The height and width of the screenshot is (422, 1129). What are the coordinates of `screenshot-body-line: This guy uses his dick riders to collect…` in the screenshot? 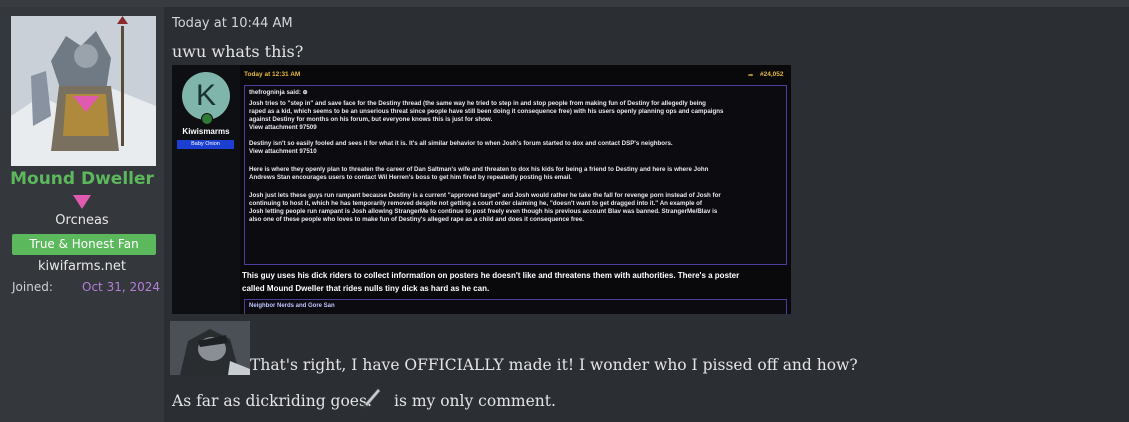 It's located at (491, 275).